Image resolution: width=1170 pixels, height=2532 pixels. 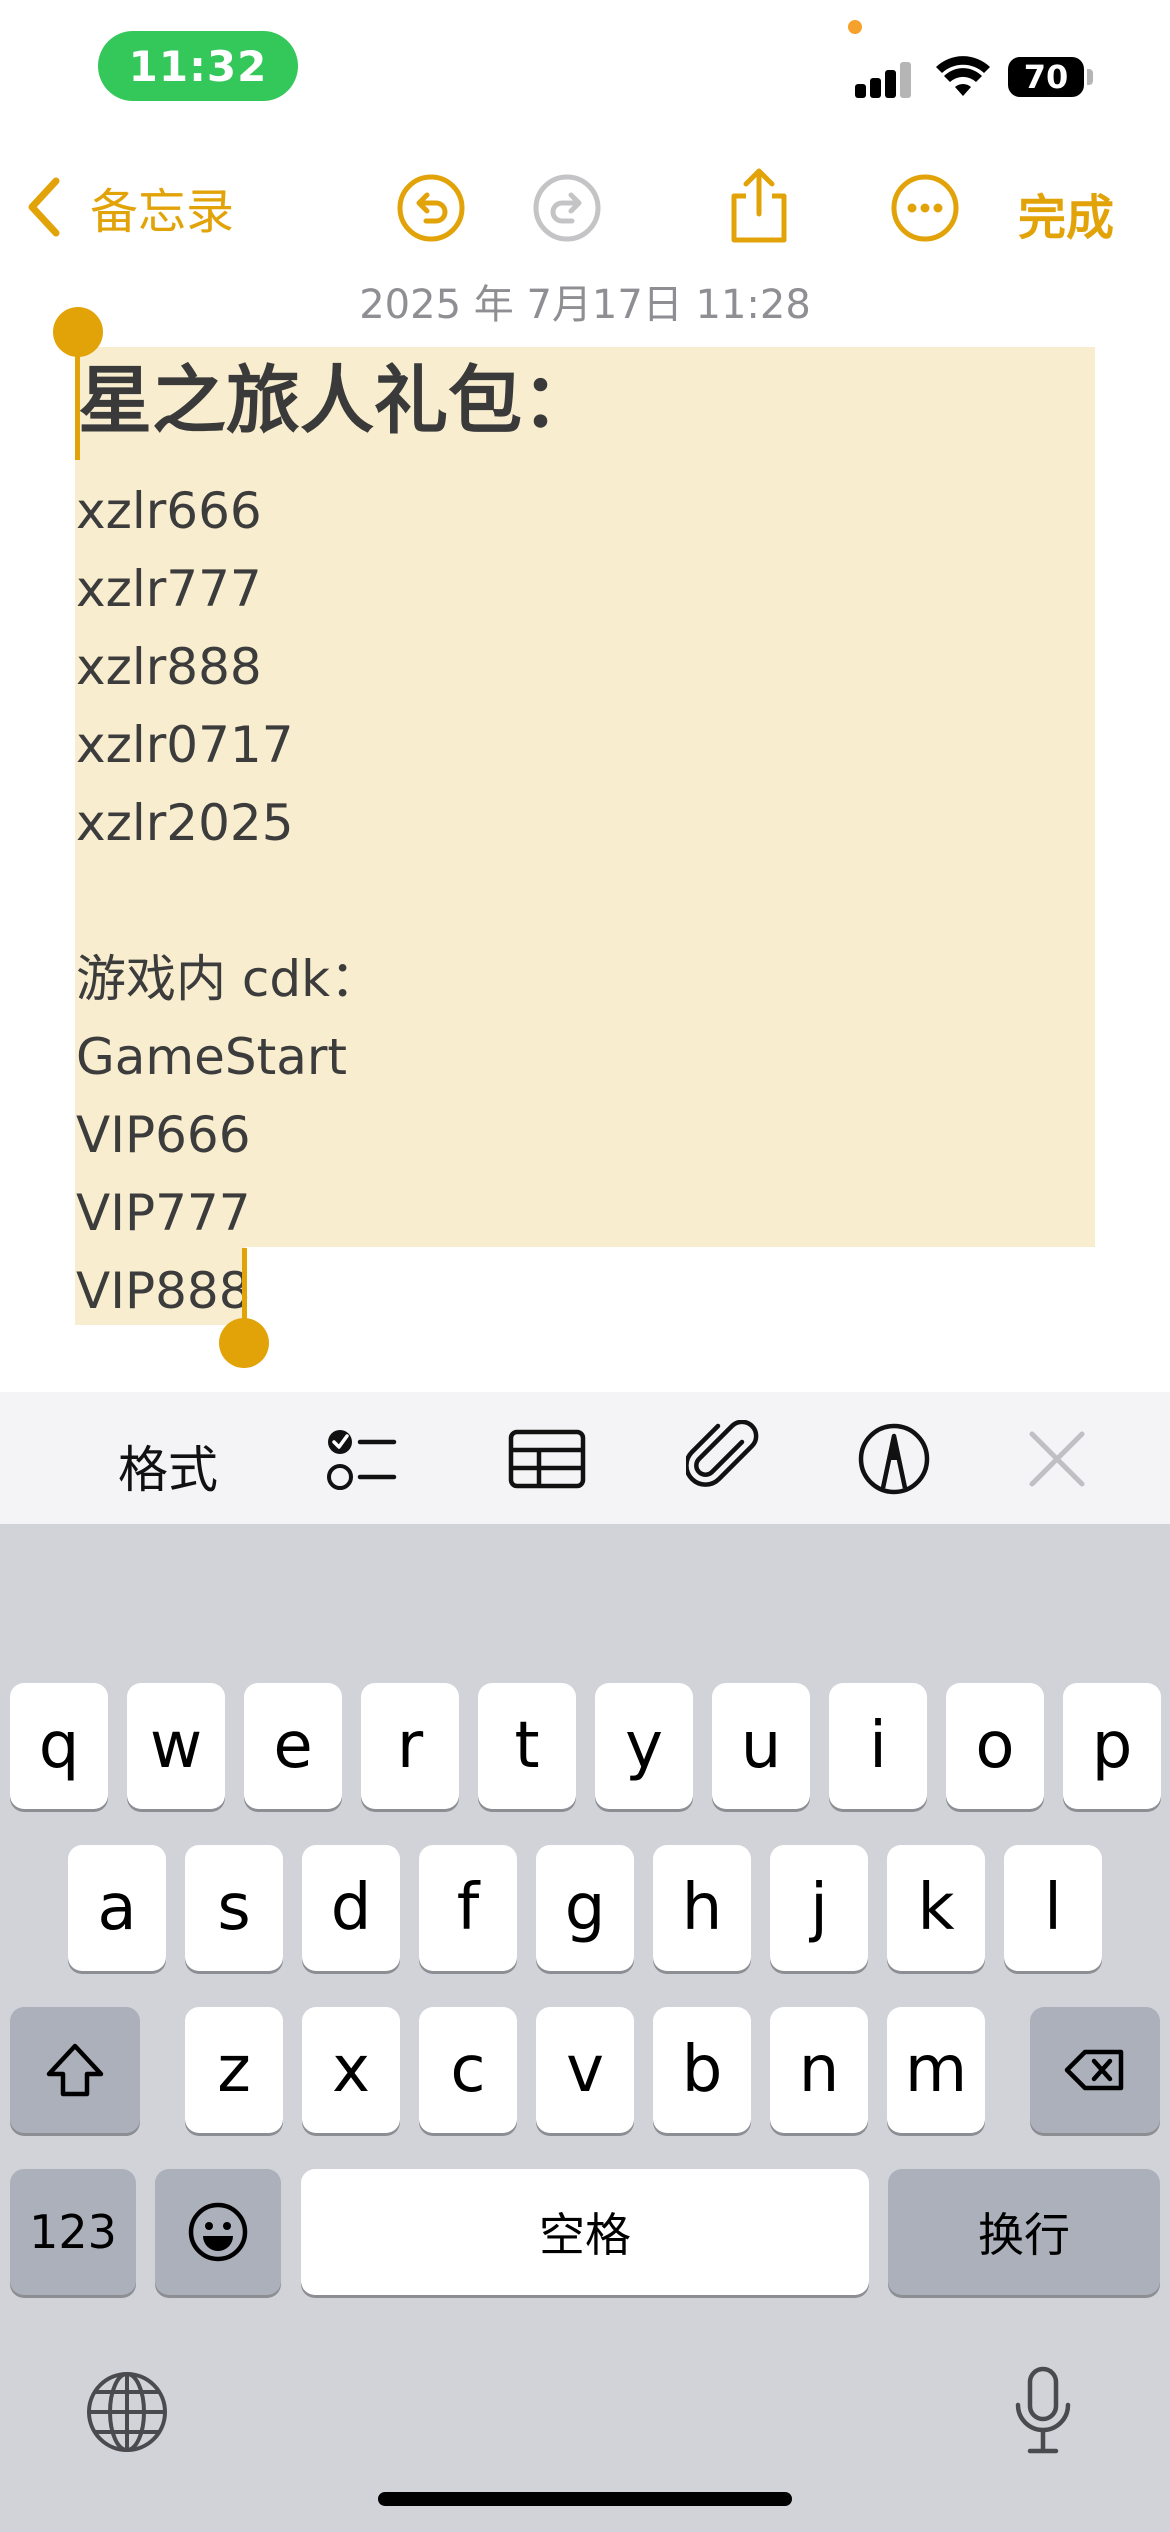 What do you see at coordinates (73, 2232) in the screenshot?
I see `numbers-key: 123` at bounding box center [73, 2232].